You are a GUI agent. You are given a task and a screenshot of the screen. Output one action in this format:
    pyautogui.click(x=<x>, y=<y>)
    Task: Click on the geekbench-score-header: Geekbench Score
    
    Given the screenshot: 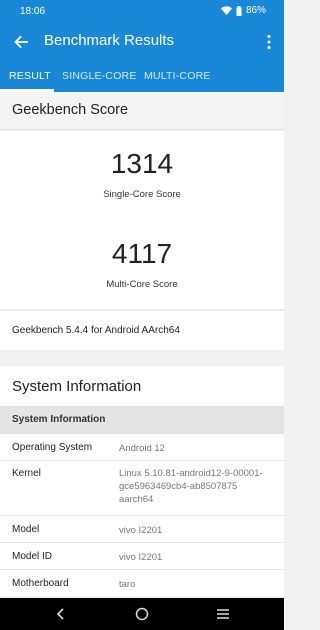 What is the action you would take?
    pyautogui.click(x=142, y=111)
    